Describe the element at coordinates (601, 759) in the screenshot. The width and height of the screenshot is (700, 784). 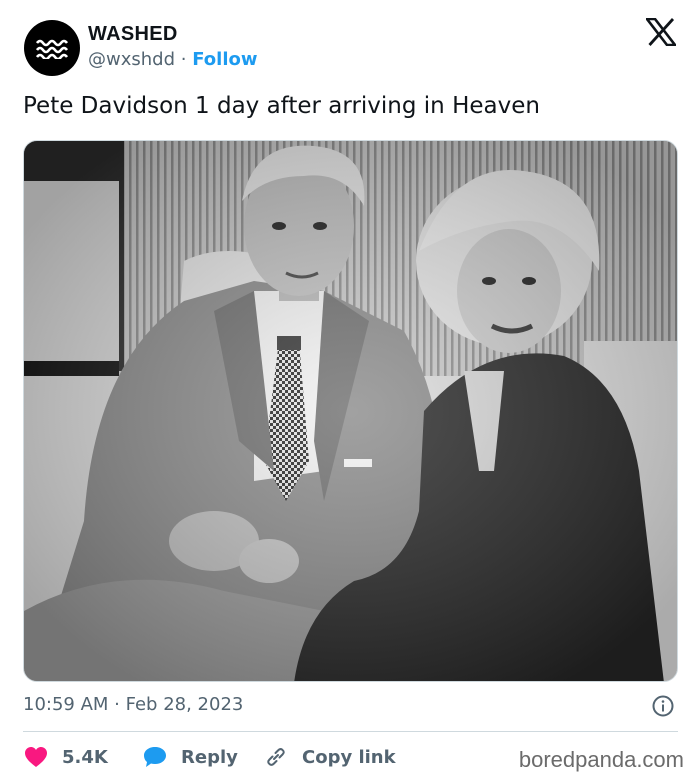
I see `watermark: boredpanda.com` at that location.